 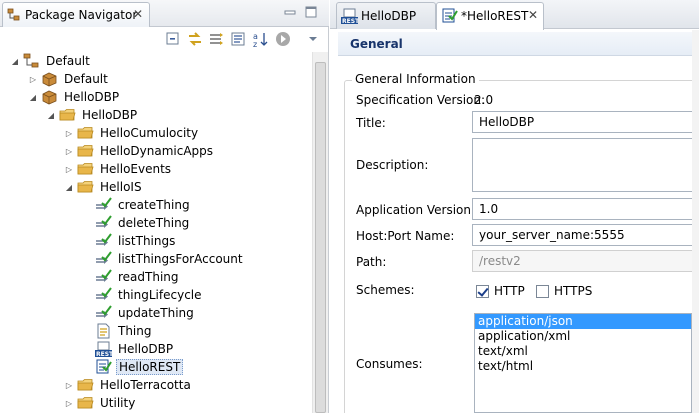 I want to click on tree-item-label: deleteThing, so click(x=154, y=223).